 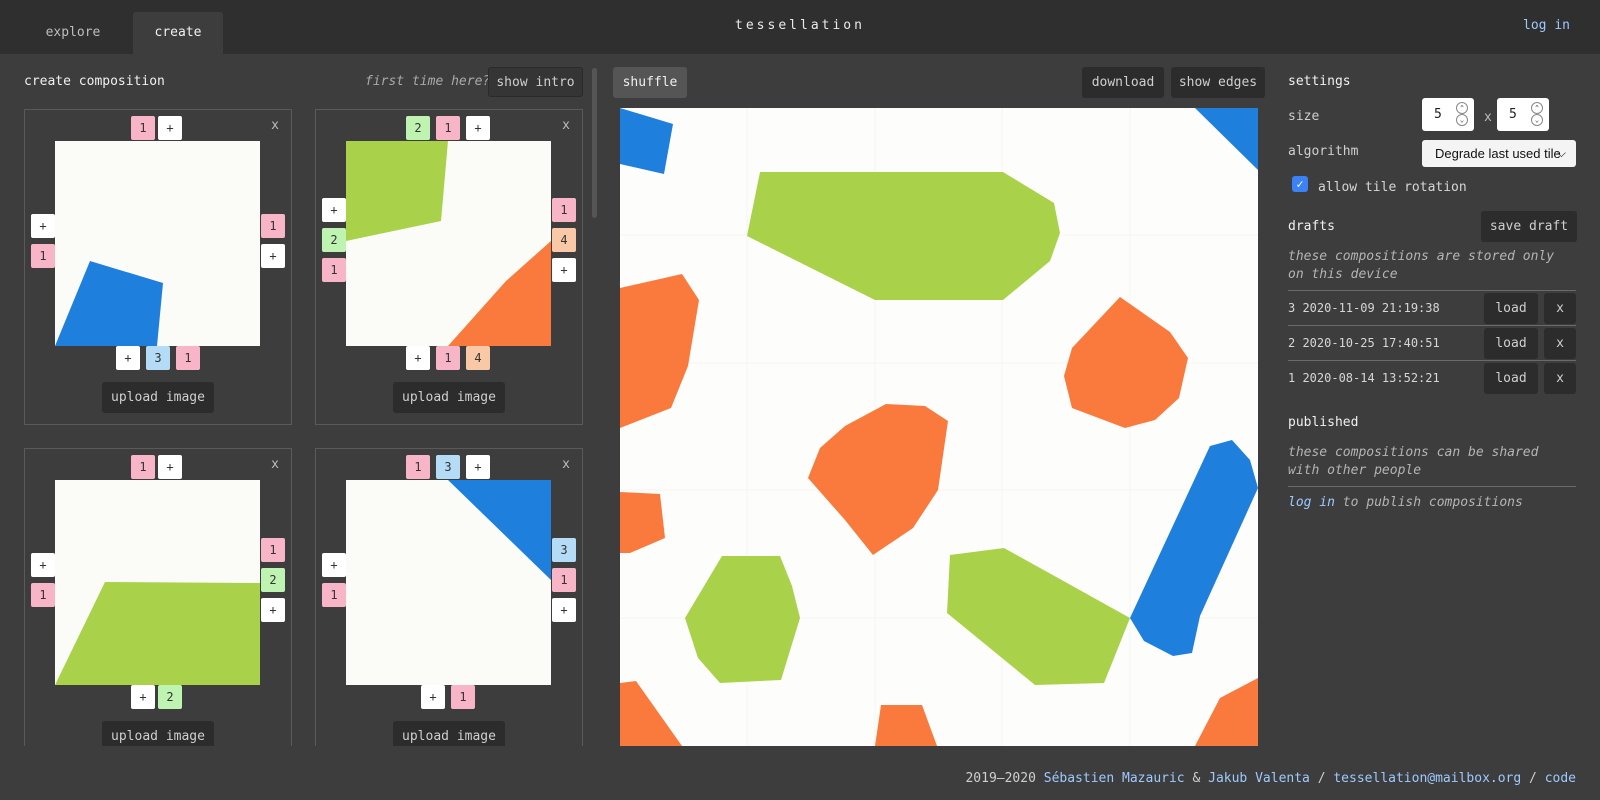 I want to click on author-link: Sébastien Mazauric, so click(x=1114, y=778).